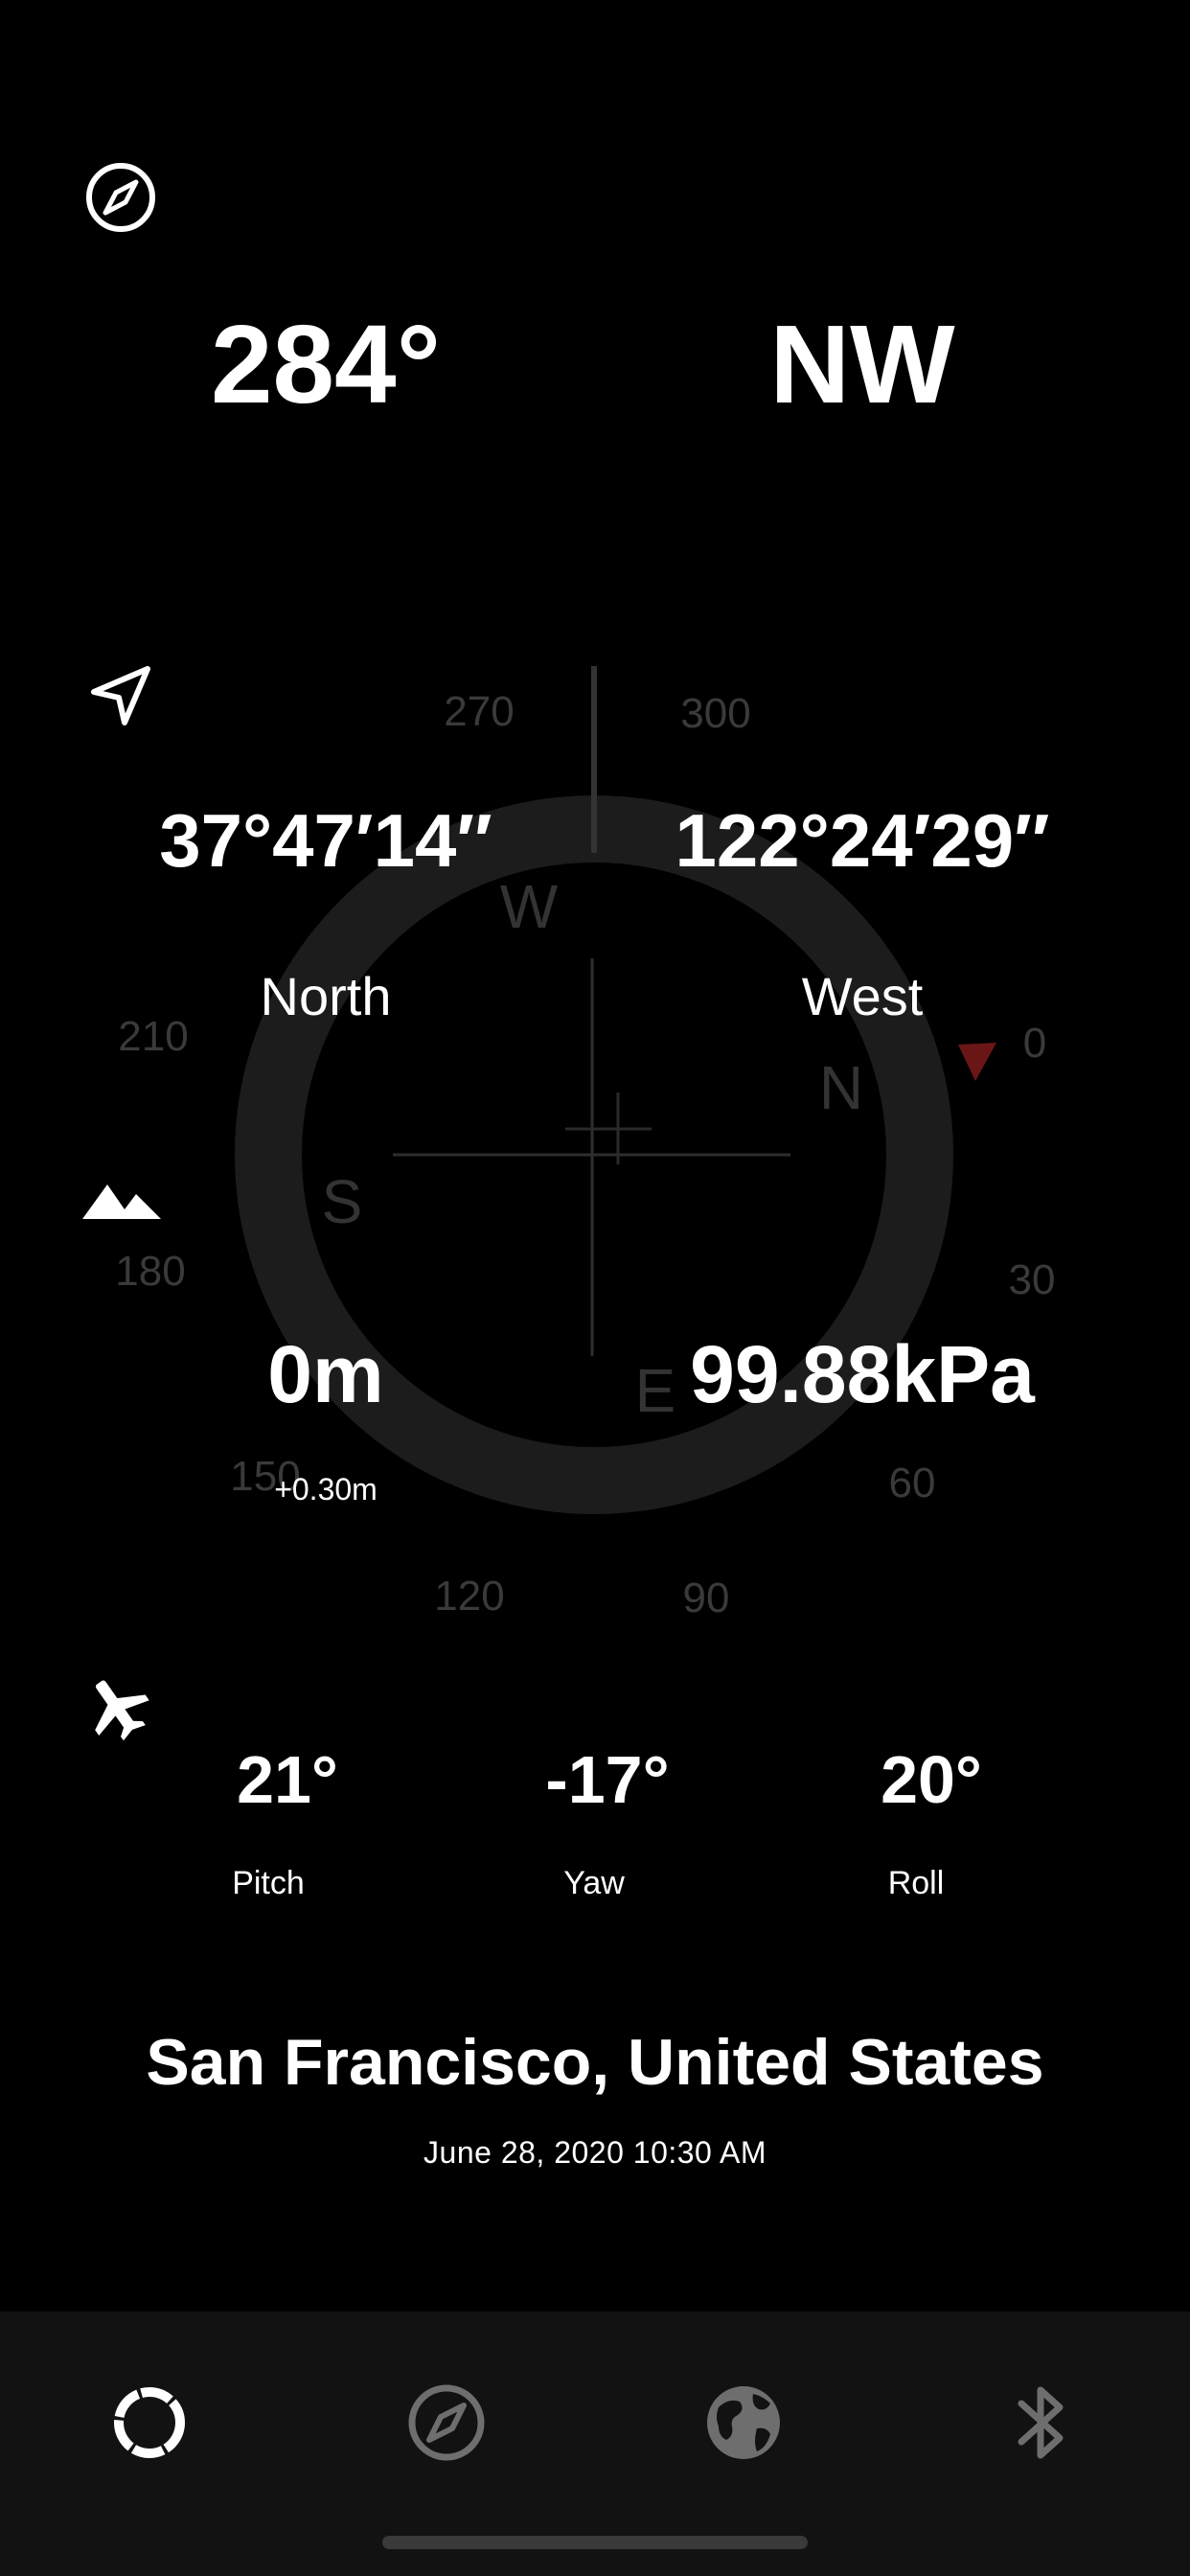 Image resolution: width=1190 pixels, height=2576 pixels. Describe the element at coordinates (326, 840) in the screenshot. I see `latitude-value: 37°47′14″` at that location.